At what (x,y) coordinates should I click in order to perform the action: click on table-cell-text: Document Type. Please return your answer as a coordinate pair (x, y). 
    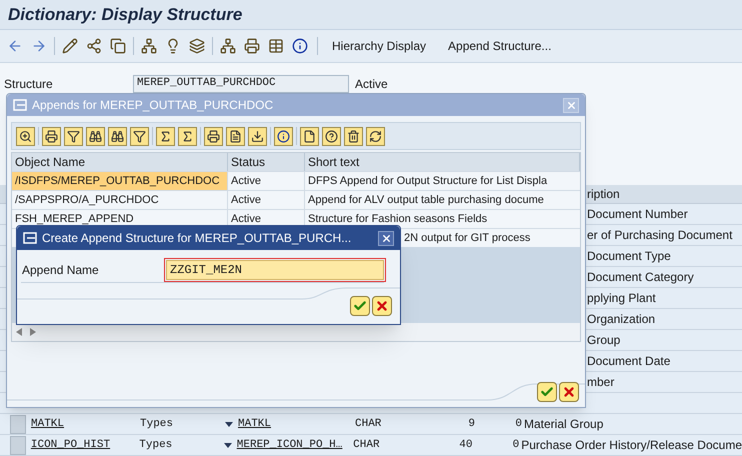
    Looking at the image, I should click on (629, 256).